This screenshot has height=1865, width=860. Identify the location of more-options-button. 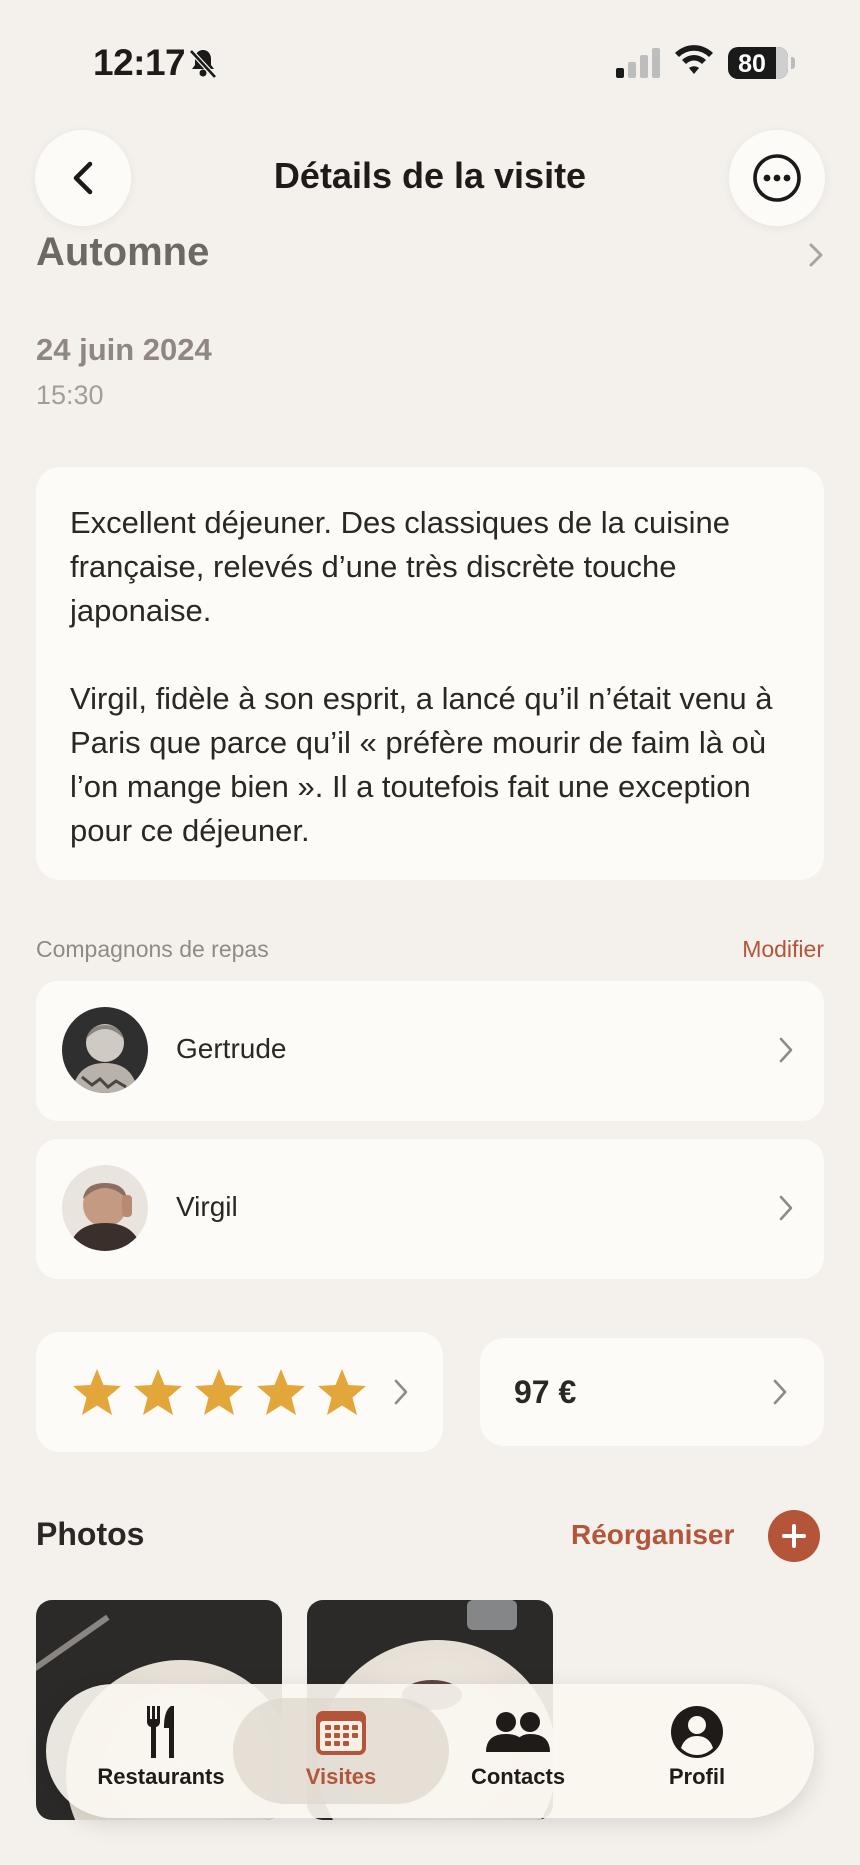
(777, 178).